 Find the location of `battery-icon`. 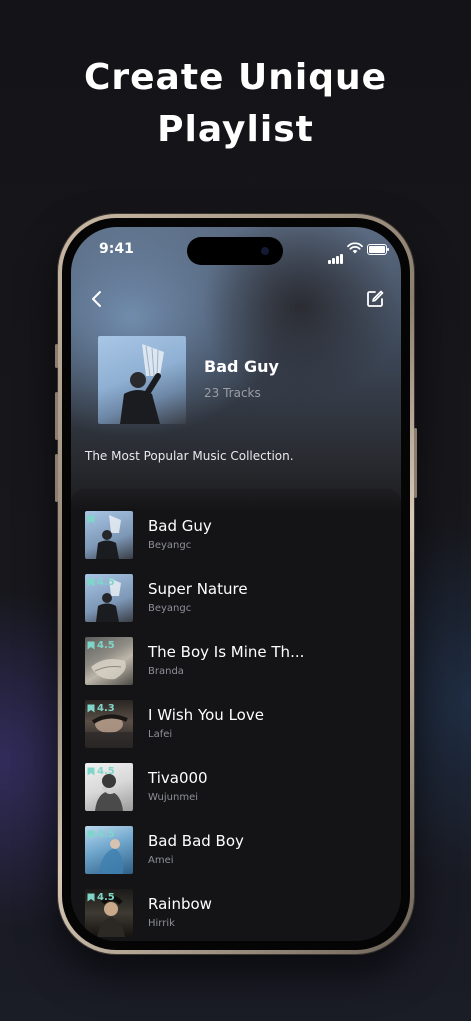

battery-icon is located at coordinates (378, 249).